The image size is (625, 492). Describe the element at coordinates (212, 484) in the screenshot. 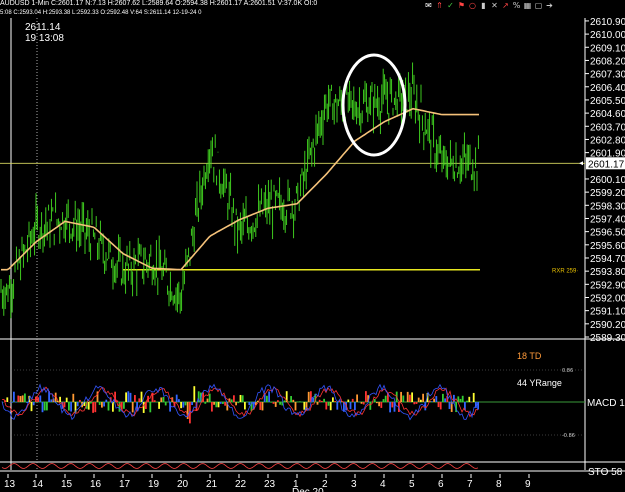

I see `xtick-label: 21` at that location.